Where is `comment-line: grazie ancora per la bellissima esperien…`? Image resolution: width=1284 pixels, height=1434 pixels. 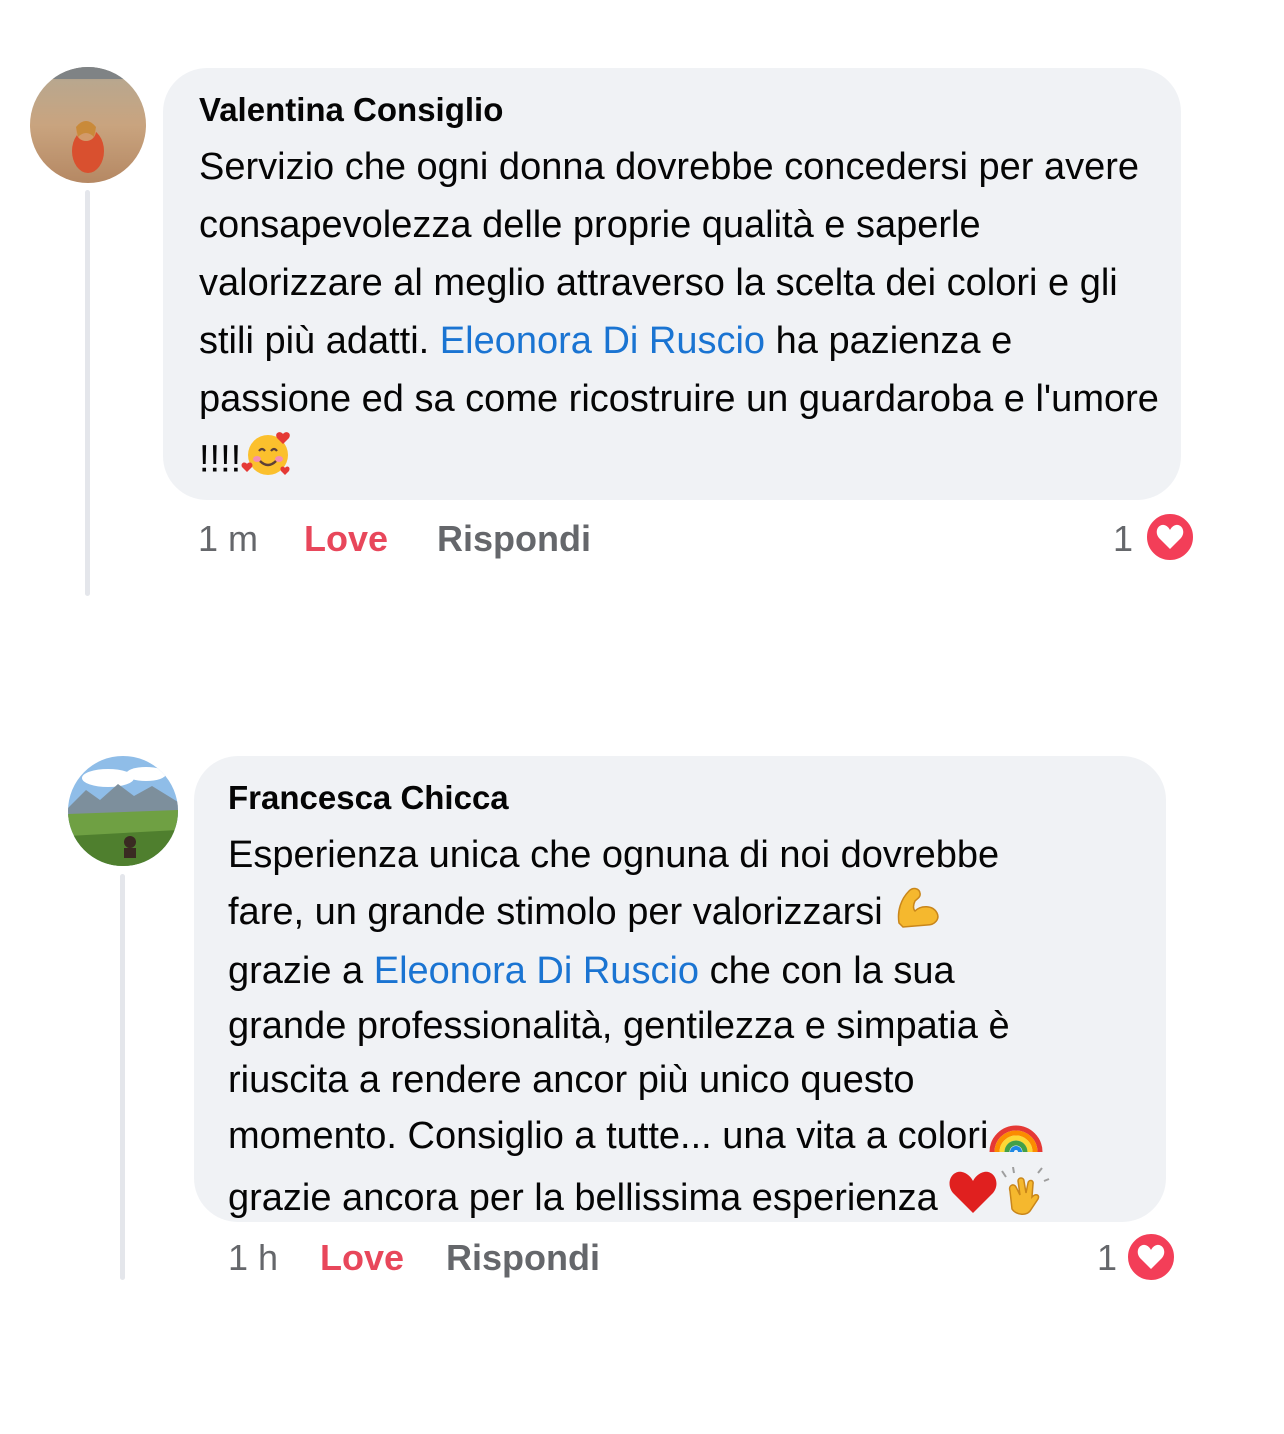
comment-line: grazie ancora per la bellissima esperien… is located at coordinates (682, 1199).